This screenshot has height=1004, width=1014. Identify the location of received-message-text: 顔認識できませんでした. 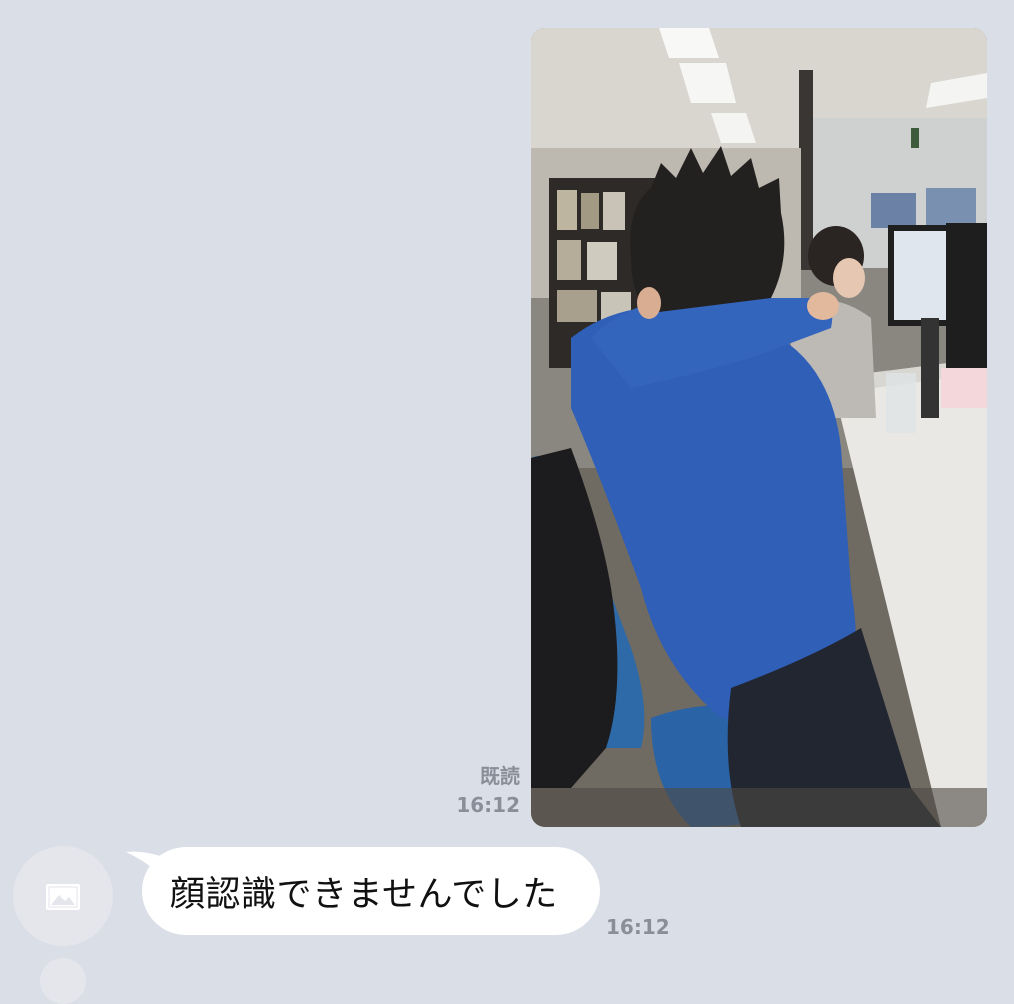
(364, 894).